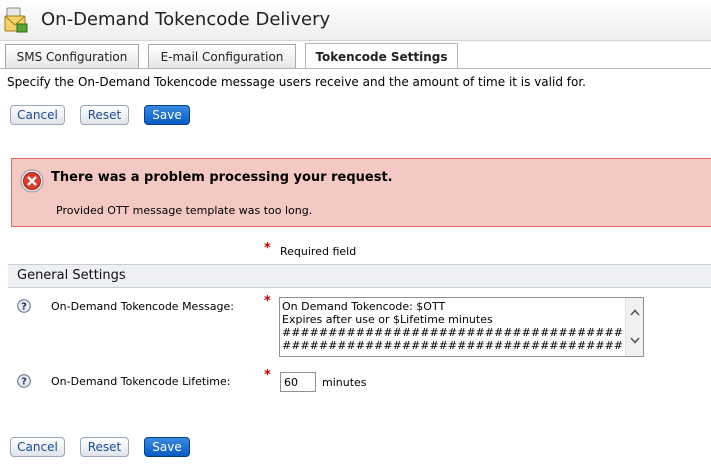 Image resolution: width=711 pixels, height=465 pixels. What do you see at coordinates (104, 447) in the screenshot?
I see `reset-button-bottom: Reset` at bounding box center [104, 447].